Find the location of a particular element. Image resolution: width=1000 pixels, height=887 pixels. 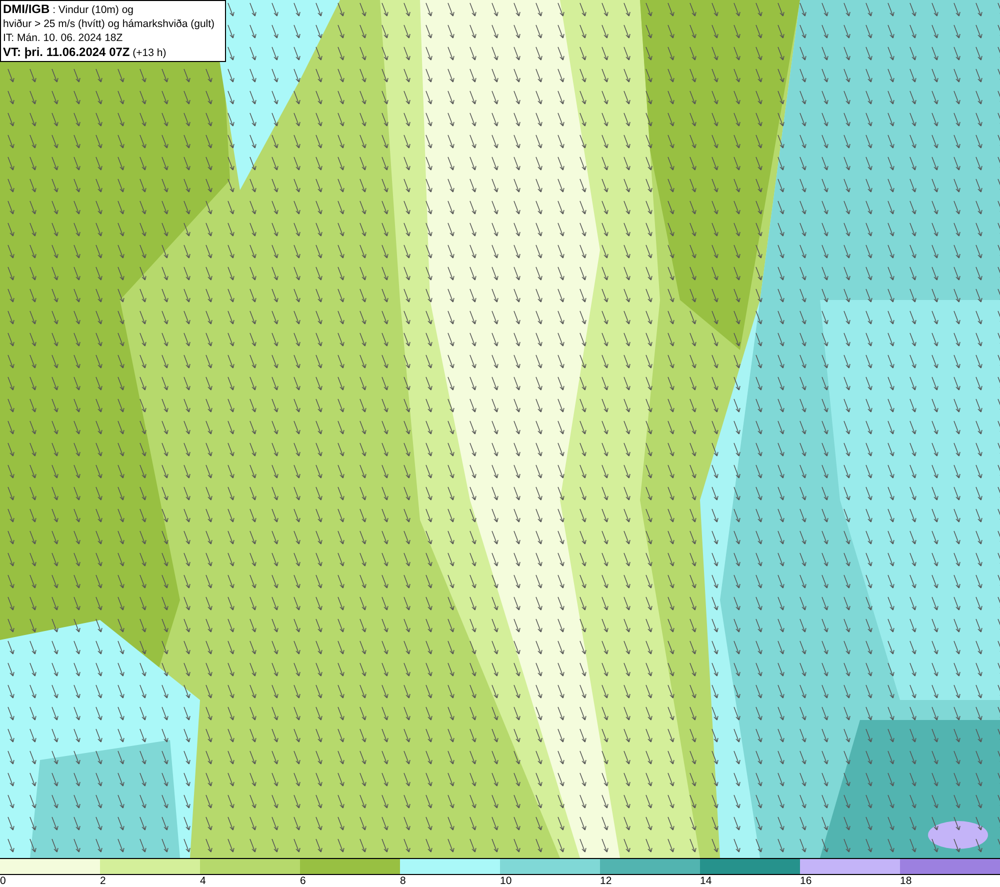

header-text: VT: þri. 11.06.2024 07Z (+13 h) is located at coordinates (85, 52).